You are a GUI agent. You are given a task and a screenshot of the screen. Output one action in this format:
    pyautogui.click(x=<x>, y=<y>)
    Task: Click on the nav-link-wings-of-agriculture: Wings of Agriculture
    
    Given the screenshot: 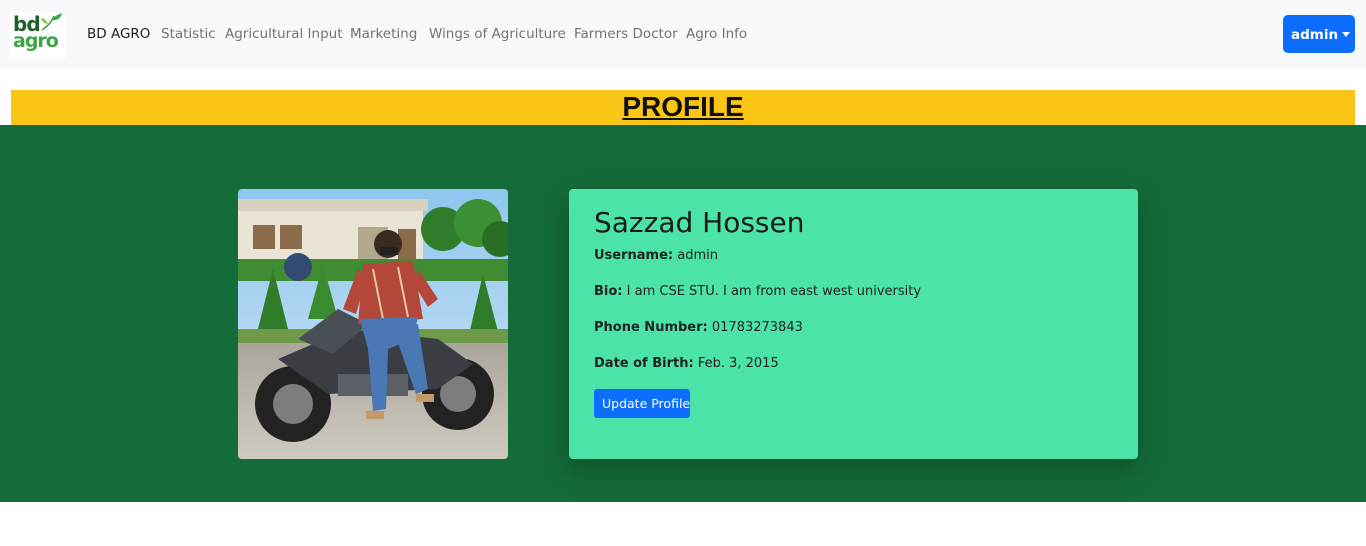 What is the action you would take?
    pyautogui.click(x=497, y=34)
    